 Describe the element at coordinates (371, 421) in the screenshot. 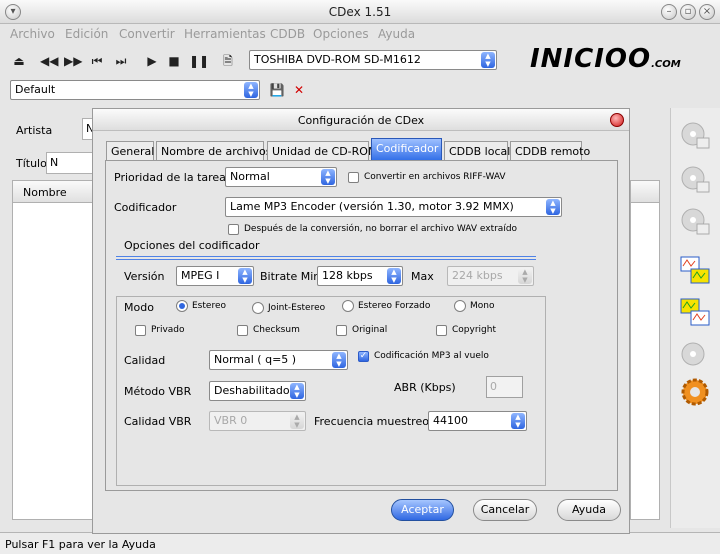

I see `sample-rate-label: Frecuencia muestreo` at that location.